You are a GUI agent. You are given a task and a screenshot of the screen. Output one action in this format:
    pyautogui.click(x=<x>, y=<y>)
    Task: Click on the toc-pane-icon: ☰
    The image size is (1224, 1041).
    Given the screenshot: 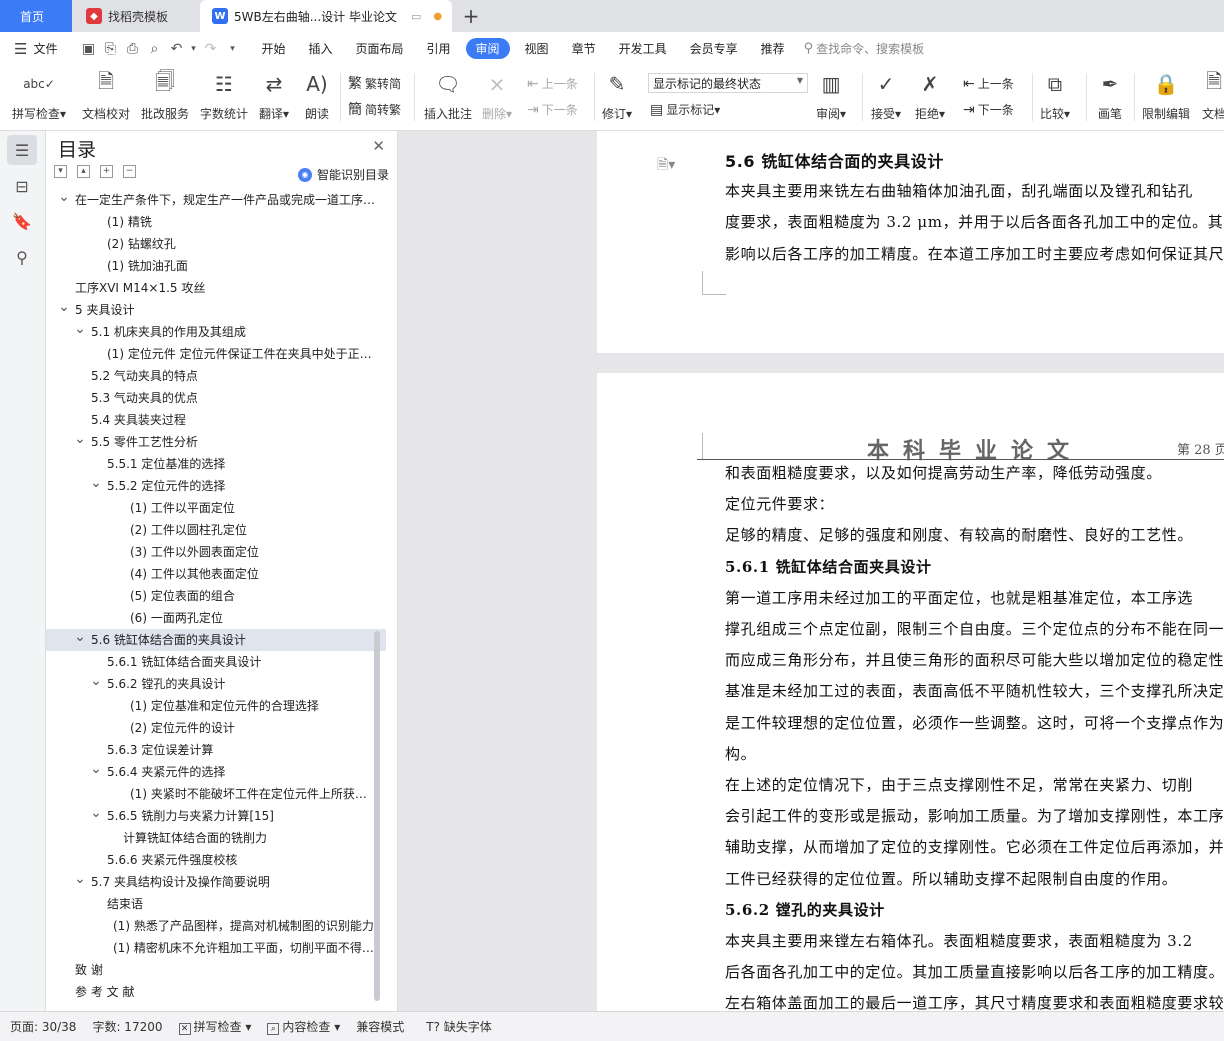 What is the action you would take?
    pyautogui.click(x=22, y=150)
    